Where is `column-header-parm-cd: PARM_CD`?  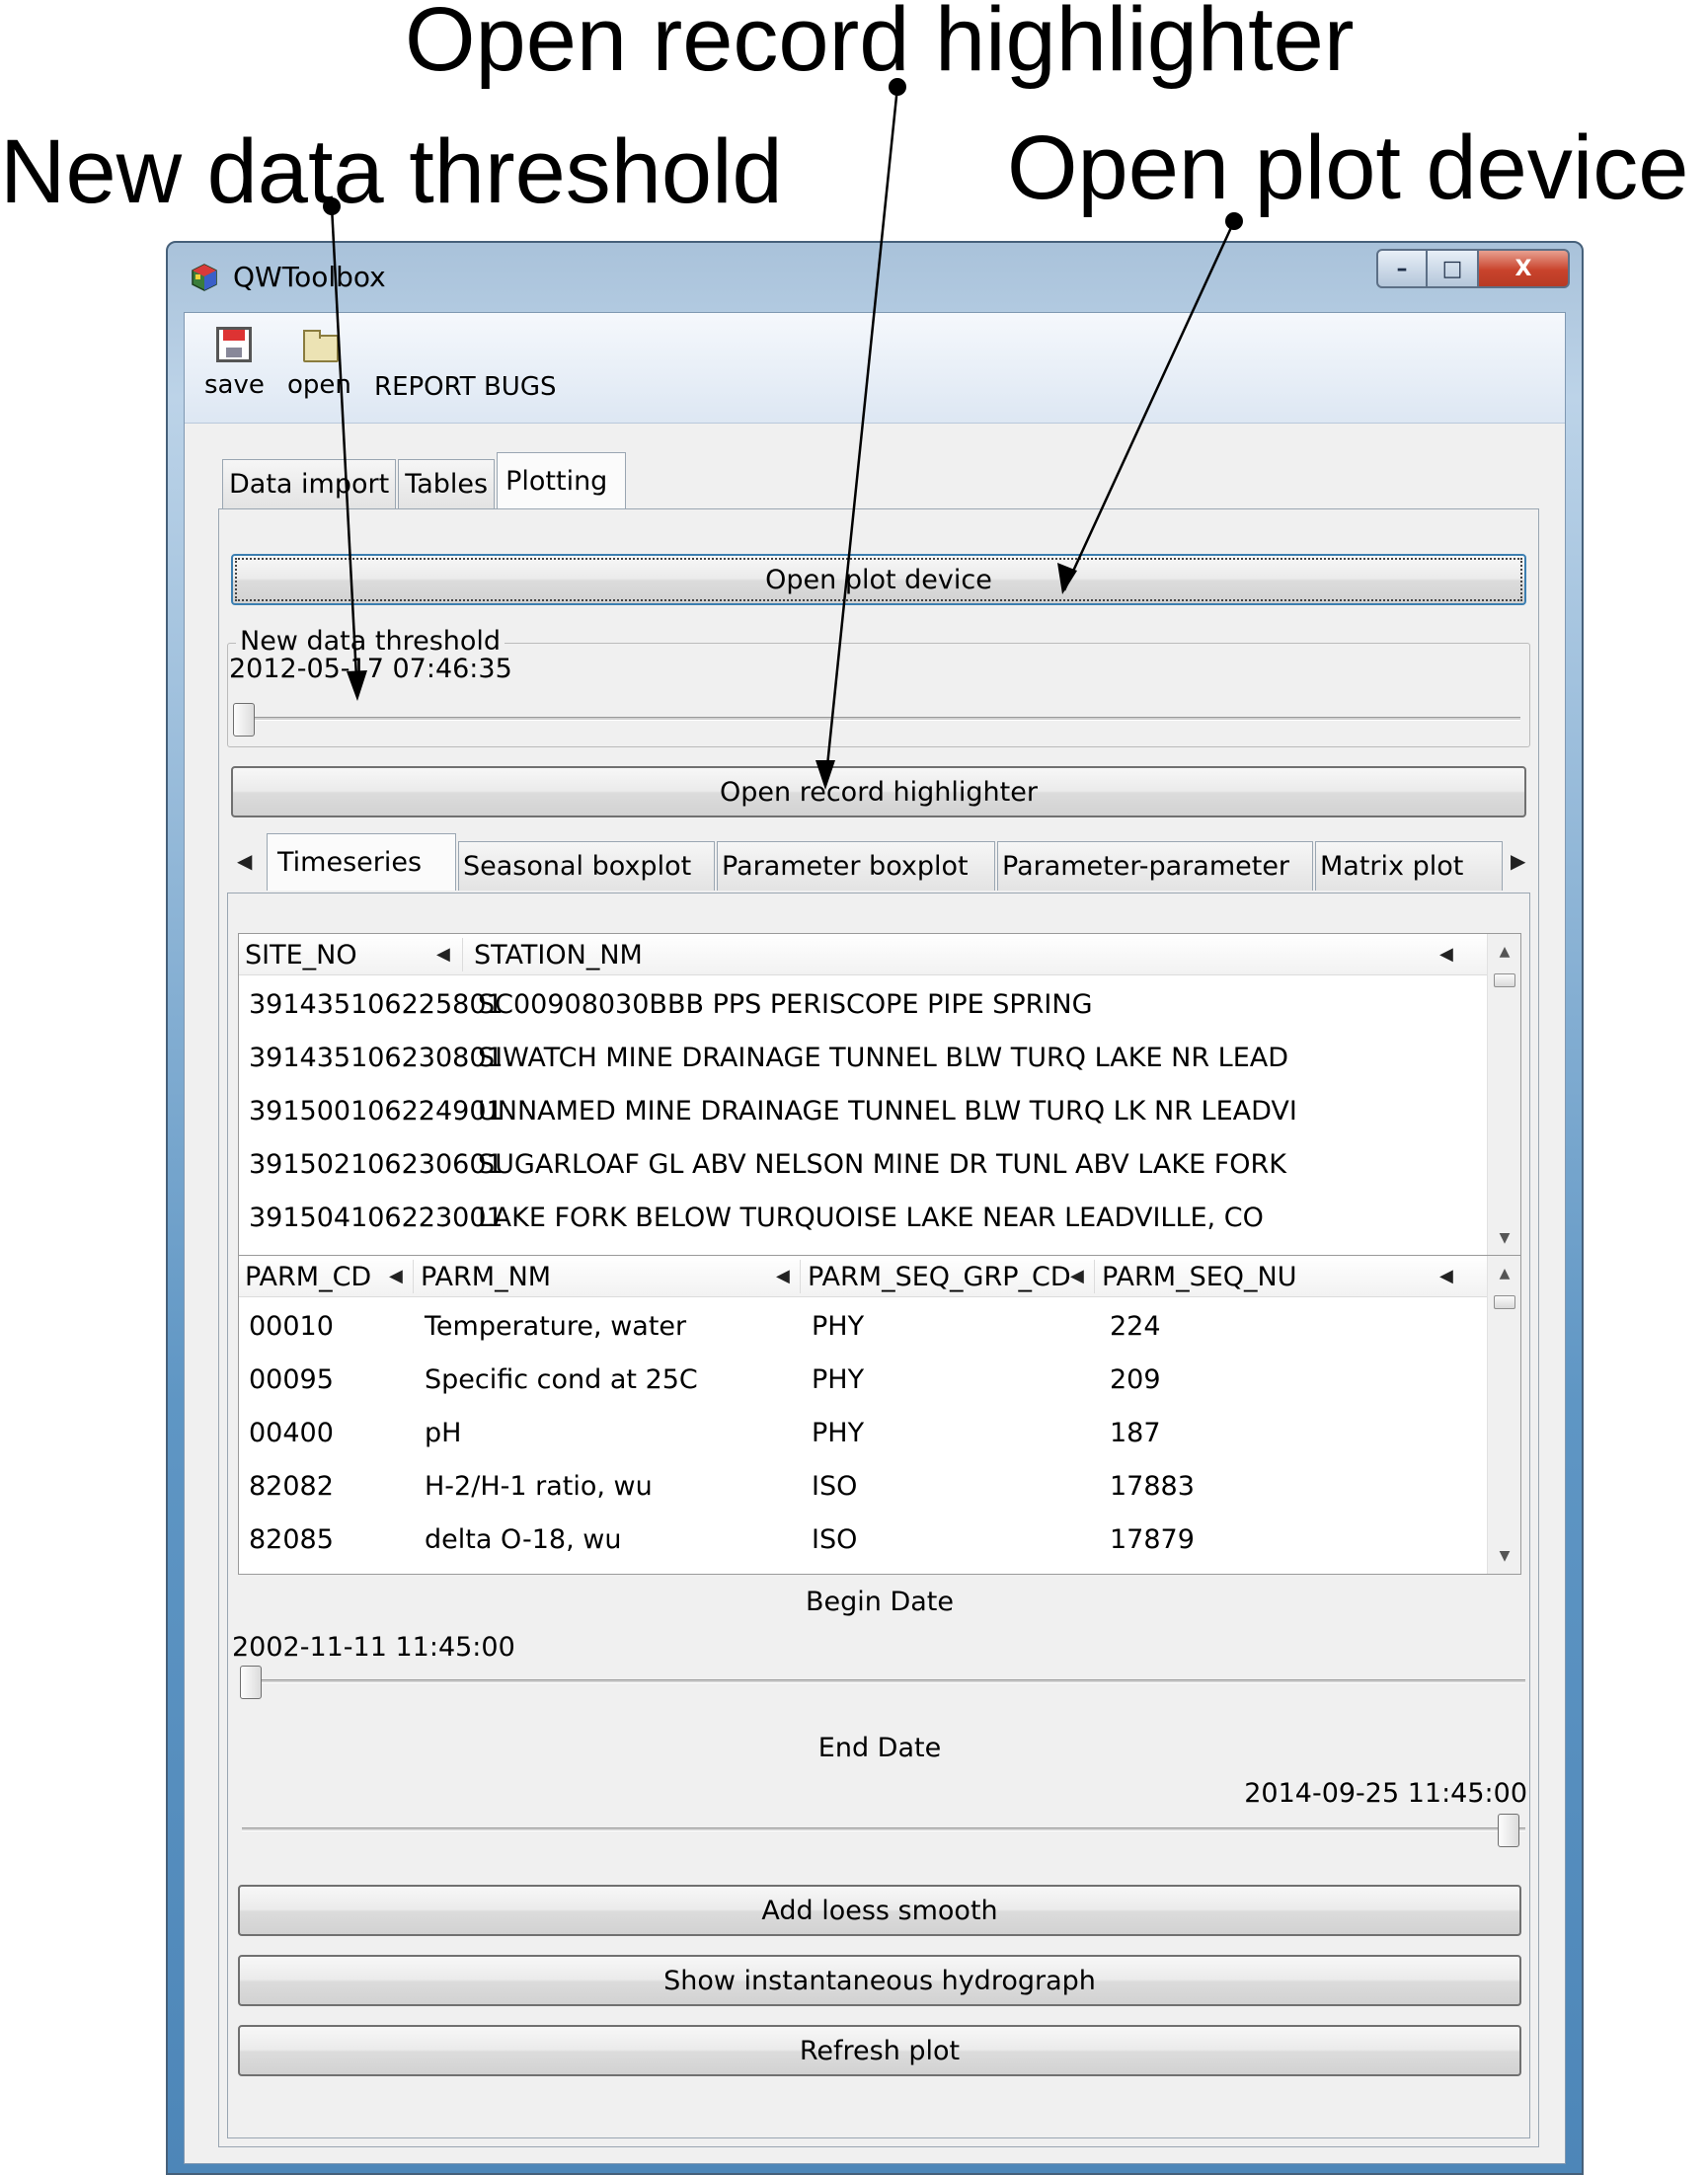
column-header-parm-cd: PARM_CD is located at coordinates (308, 1277).